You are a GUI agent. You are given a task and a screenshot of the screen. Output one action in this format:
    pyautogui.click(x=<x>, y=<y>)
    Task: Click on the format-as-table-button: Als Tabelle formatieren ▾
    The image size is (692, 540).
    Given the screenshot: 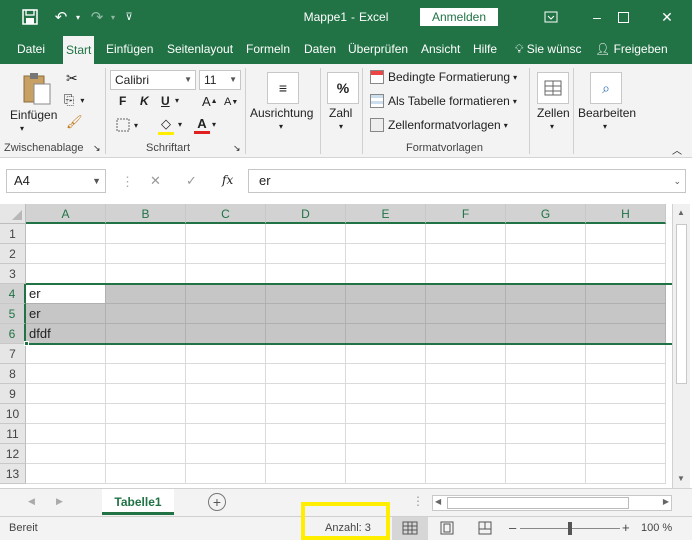 What is the action you would take?
    pyautogui.click(x=443, y=101)
    